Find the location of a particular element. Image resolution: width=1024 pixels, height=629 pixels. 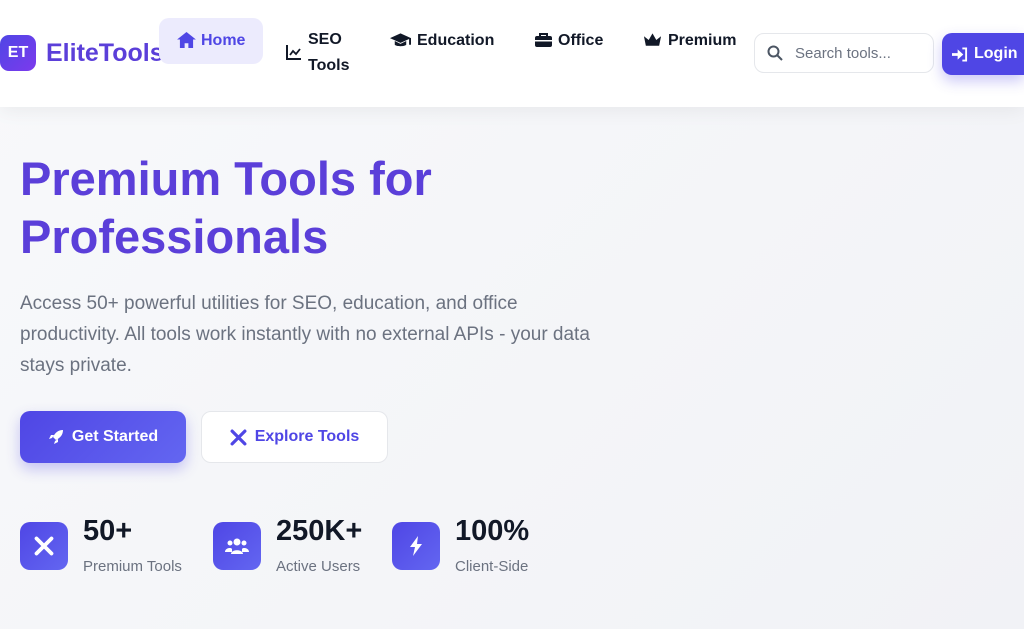

hero-title: Premium Tools for Professionals is located at coordinates (226, 207).